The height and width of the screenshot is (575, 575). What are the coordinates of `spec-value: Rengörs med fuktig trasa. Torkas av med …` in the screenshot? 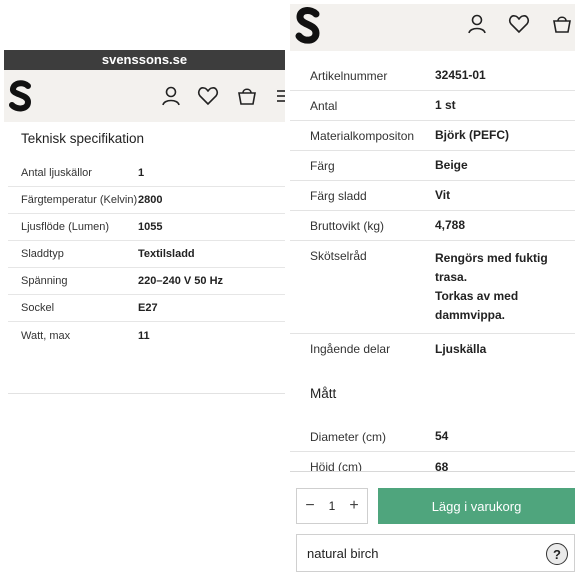 It's located at (500, 287).